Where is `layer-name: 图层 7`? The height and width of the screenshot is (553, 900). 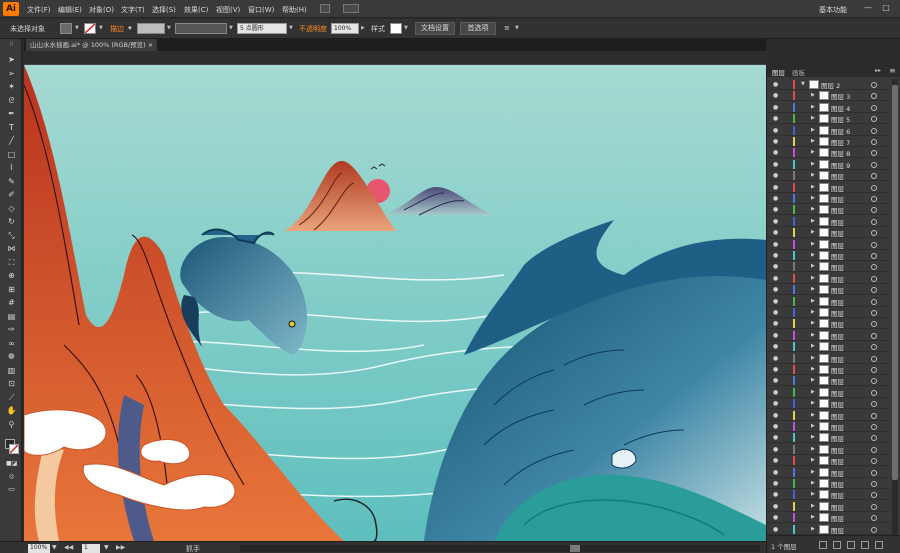 layer-name: 图层 7 is located at coordinates (840, 142).